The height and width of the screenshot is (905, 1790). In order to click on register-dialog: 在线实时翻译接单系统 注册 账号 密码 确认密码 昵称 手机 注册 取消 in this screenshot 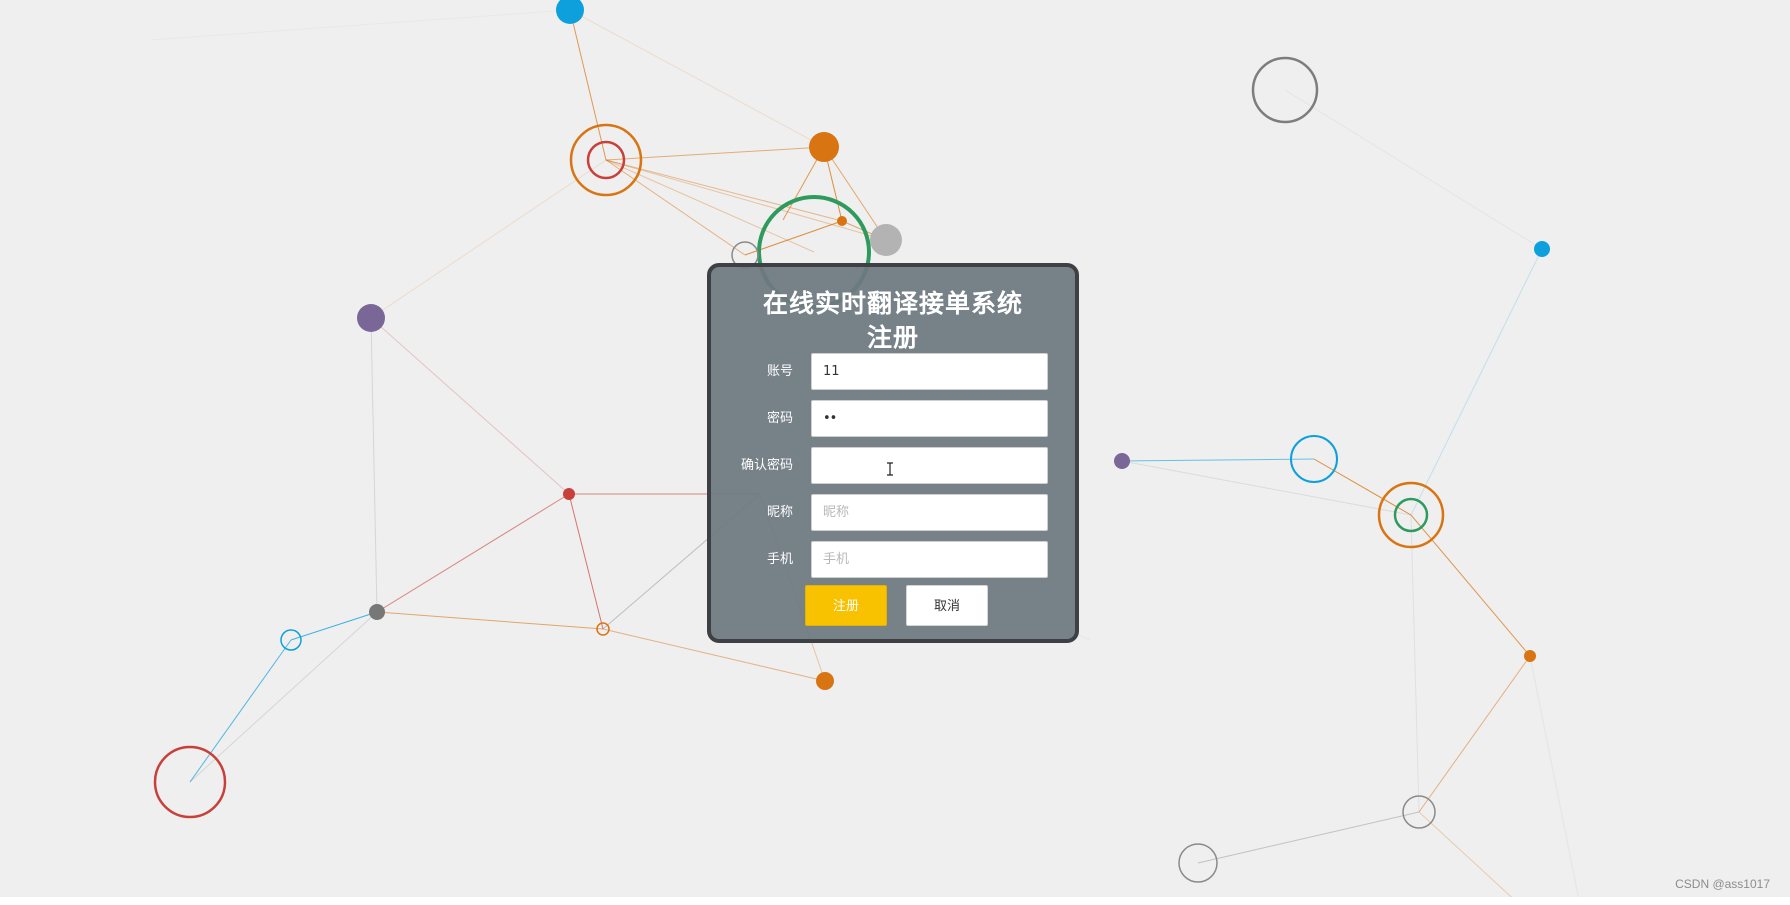, I will do `click(893, 453)`.